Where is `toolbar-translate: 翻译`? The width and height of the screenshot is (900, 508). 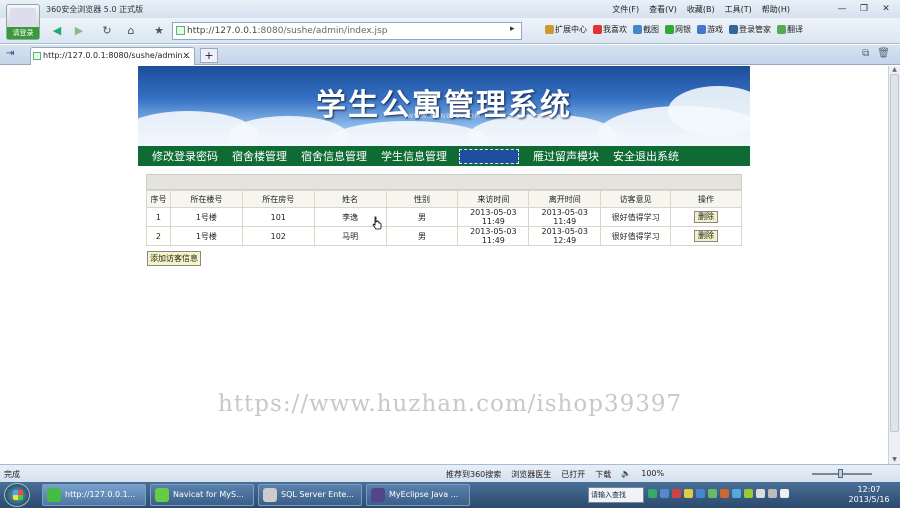 toolbar-translate: 翻译 is located at coordinates (790, 29).